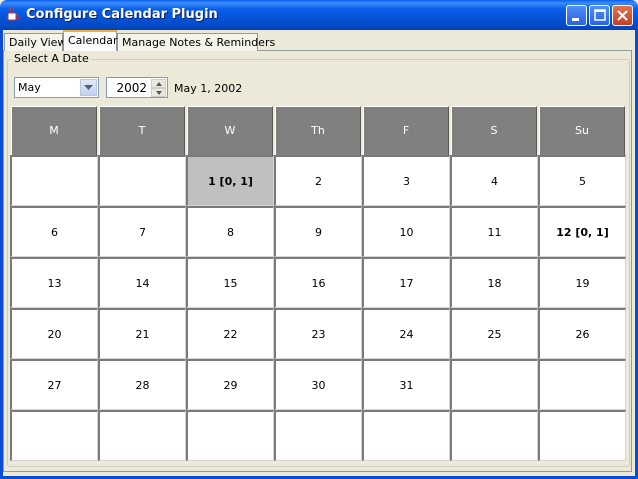  I want to click on chevron-down-icon, so click(88, 87).